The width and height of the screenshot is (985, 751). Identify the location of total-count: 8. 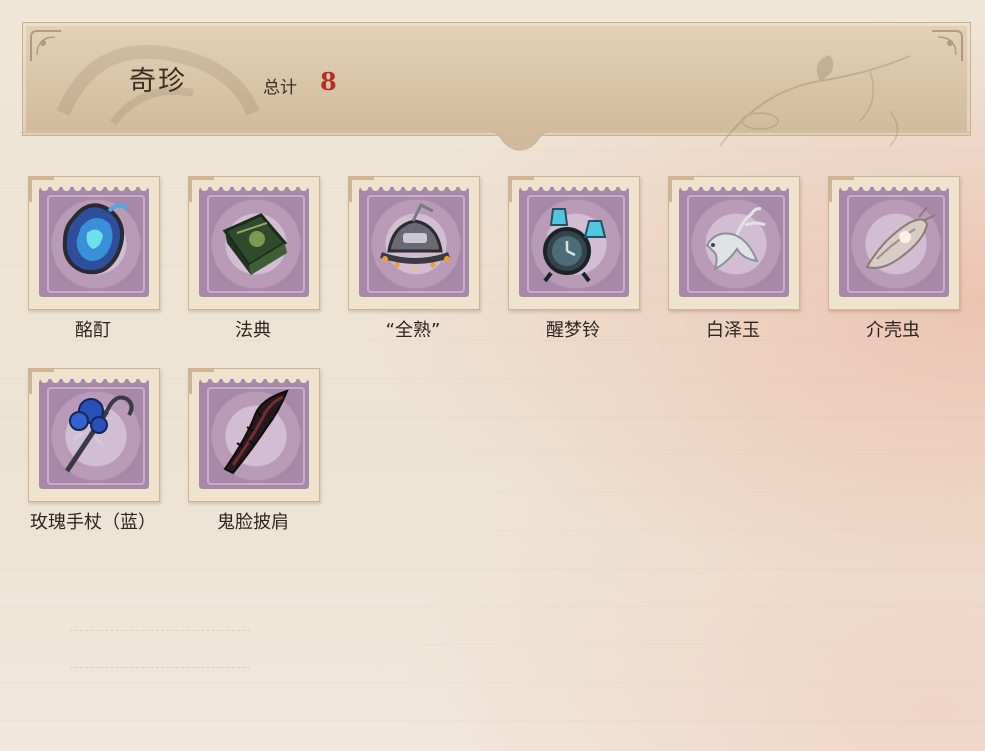
(328, 81).